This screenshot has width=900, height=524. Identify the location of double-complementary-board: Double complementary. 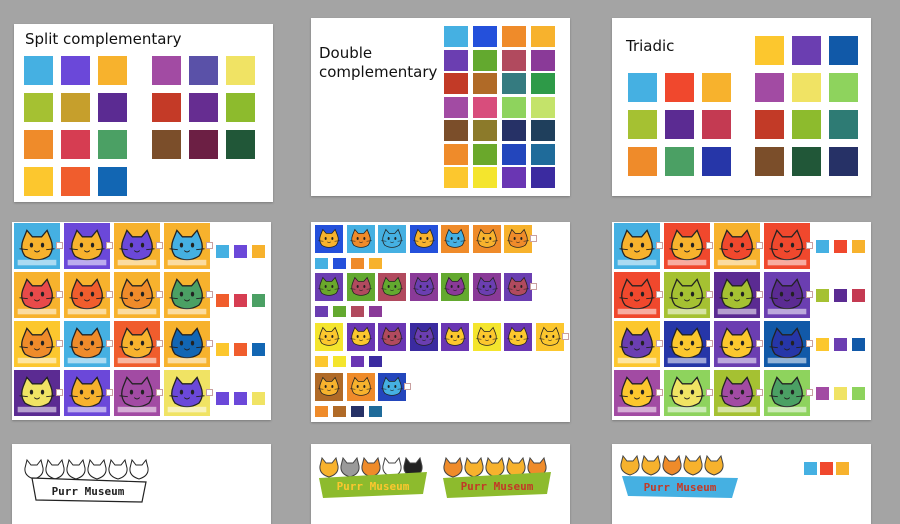
(440, 107).